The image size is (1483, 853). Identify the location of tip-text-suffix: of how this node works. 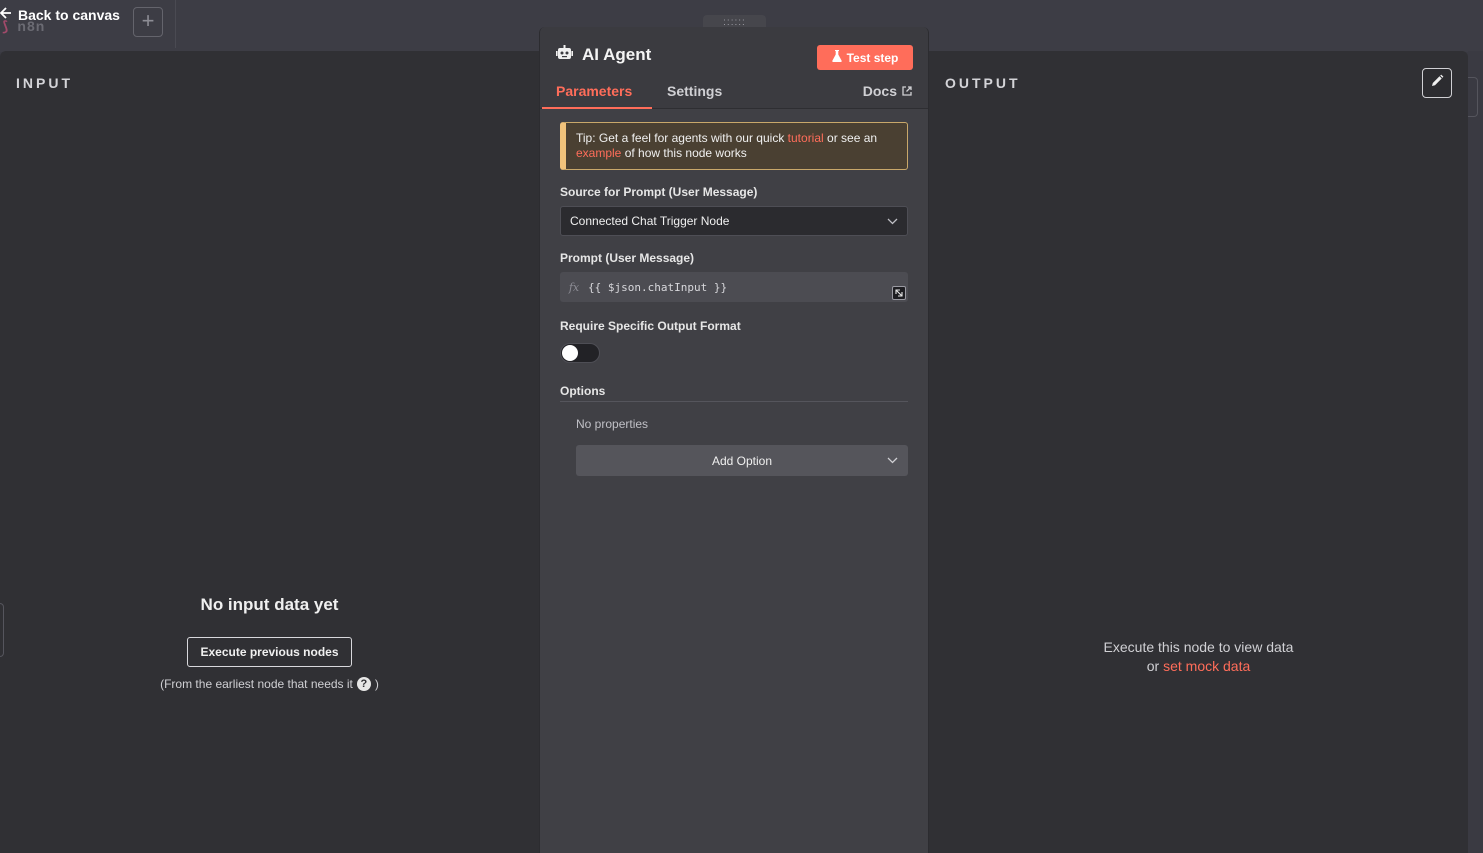
(685, 153).